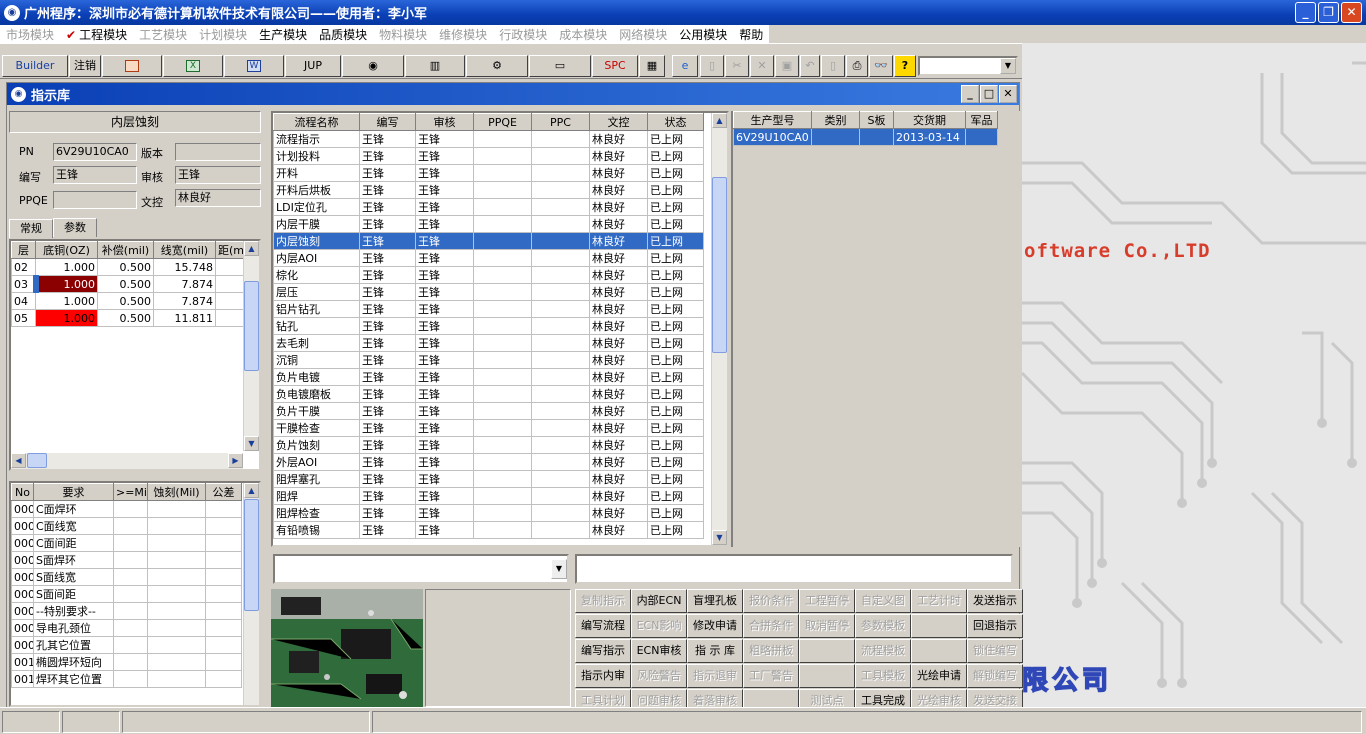  What do you see at coordinates (659, 698) in the screenshot?
I see `action-button-4-1: 问题审核` at bounding box center [659, 698].